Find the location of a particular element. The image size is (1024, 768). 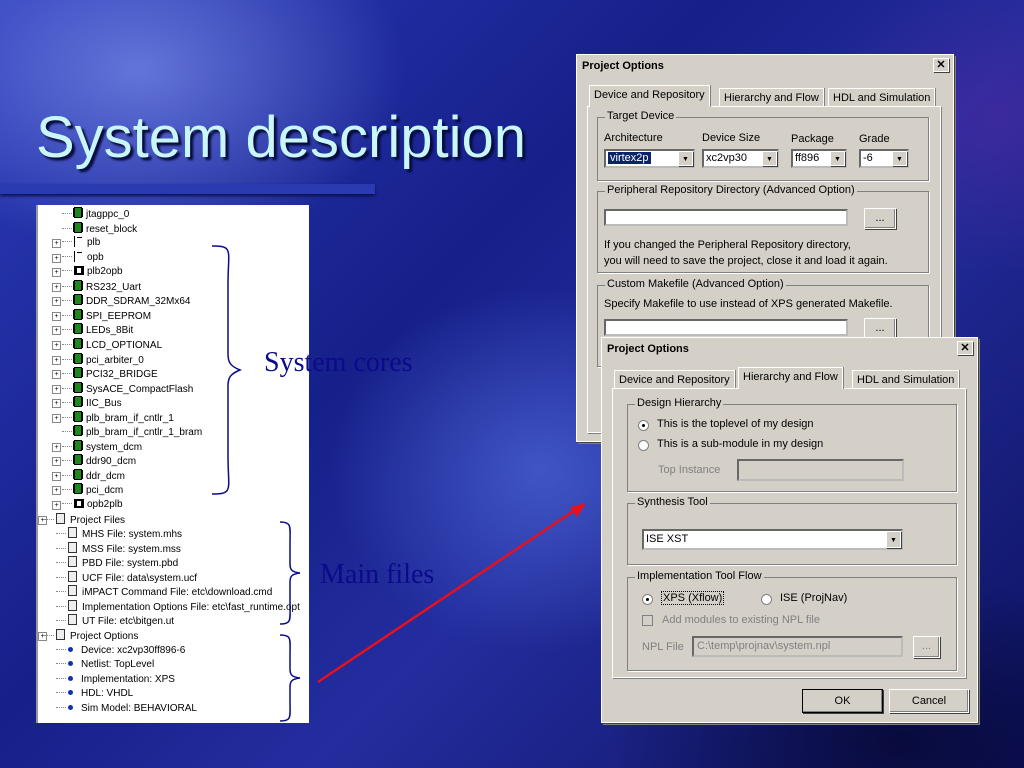

top-instance-field is located at coordinates (820, 470).